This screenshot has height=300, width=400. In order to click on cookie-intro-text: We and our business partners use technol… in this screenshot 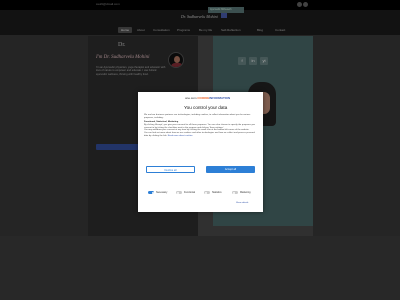, I will do `click(197, 116)`.